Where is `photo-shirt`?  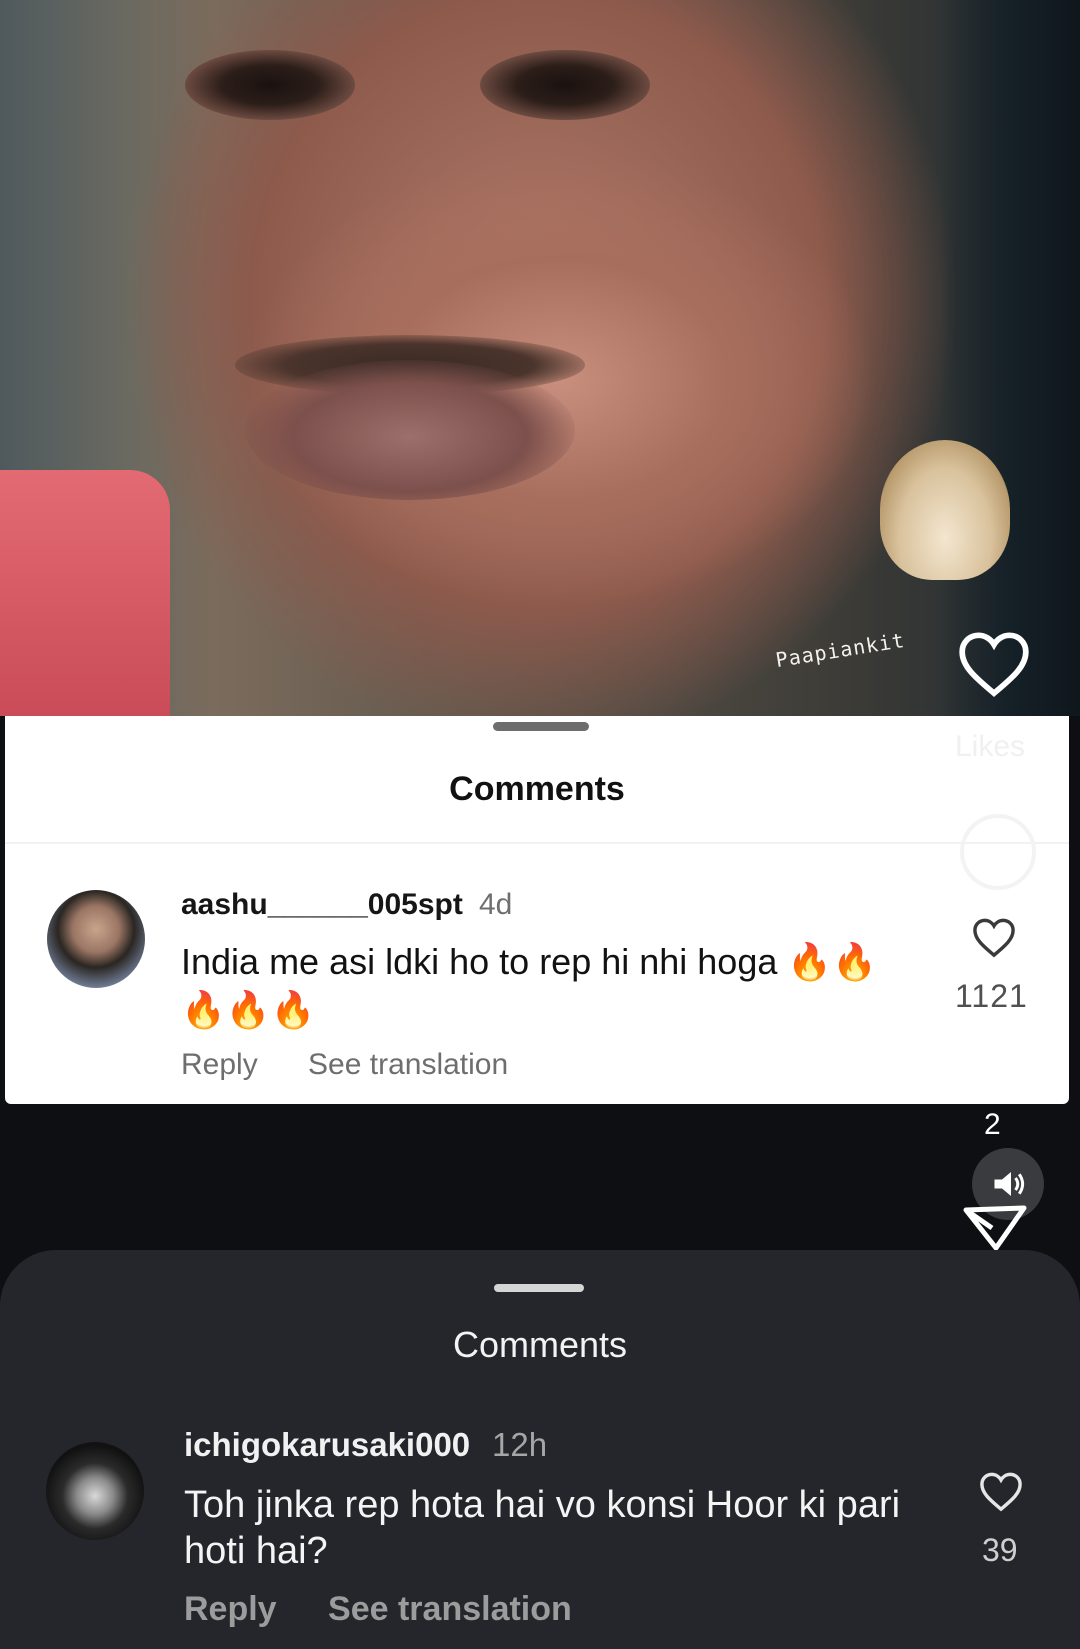 photo-shirt is located at coordinates (85, 593).